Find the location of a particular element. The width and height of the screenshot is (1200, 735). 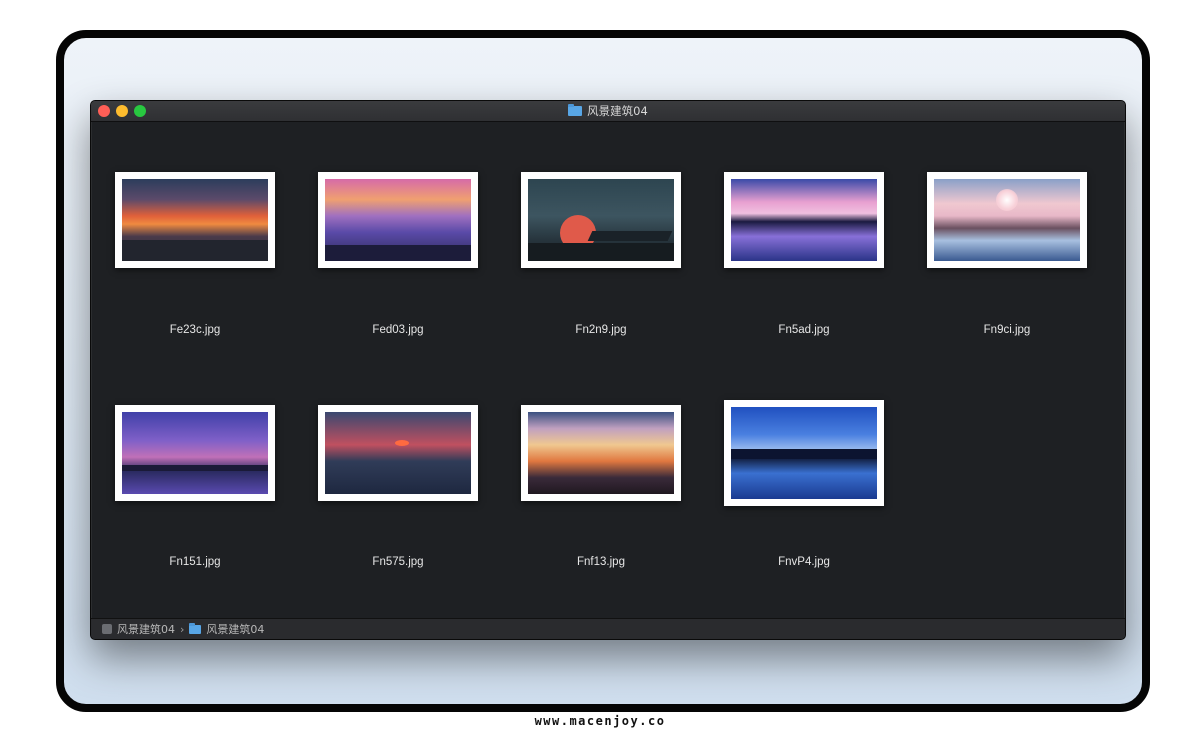

title-bar: 风景建筑04 is located at coordinates (608, 111).